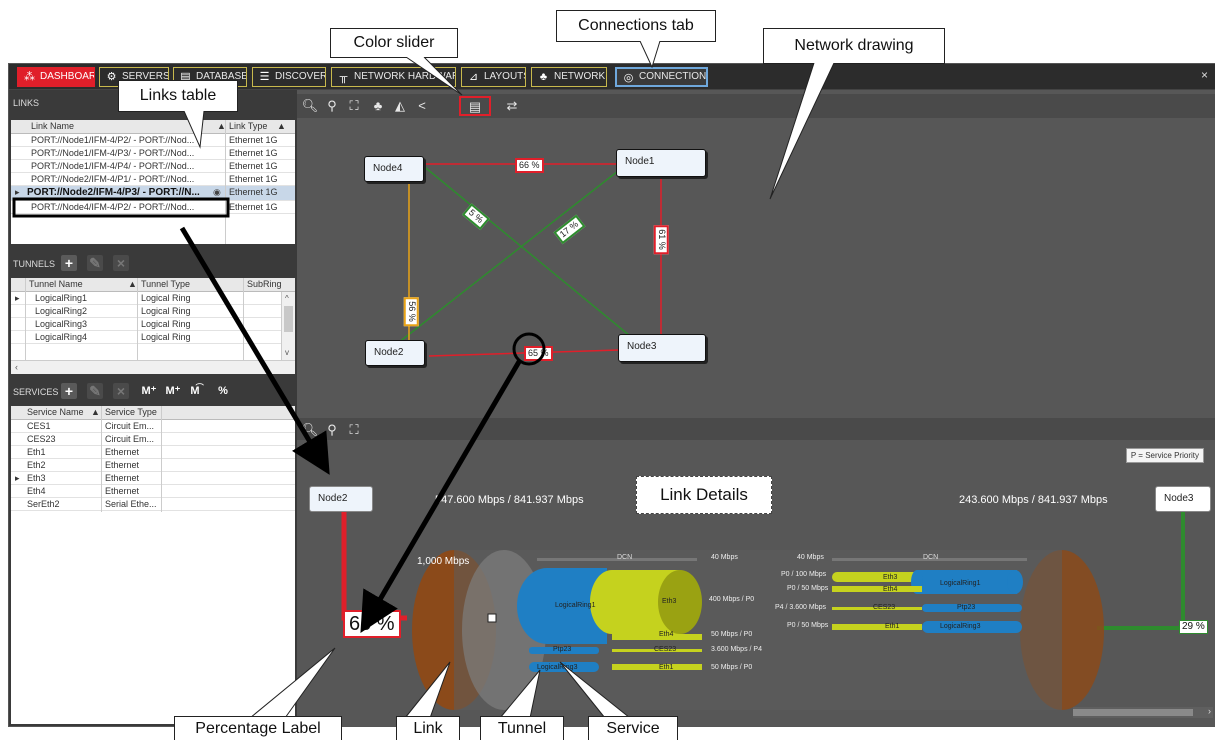  I want to click on table-row: Eth4 Ethernet, so click(153, 491).